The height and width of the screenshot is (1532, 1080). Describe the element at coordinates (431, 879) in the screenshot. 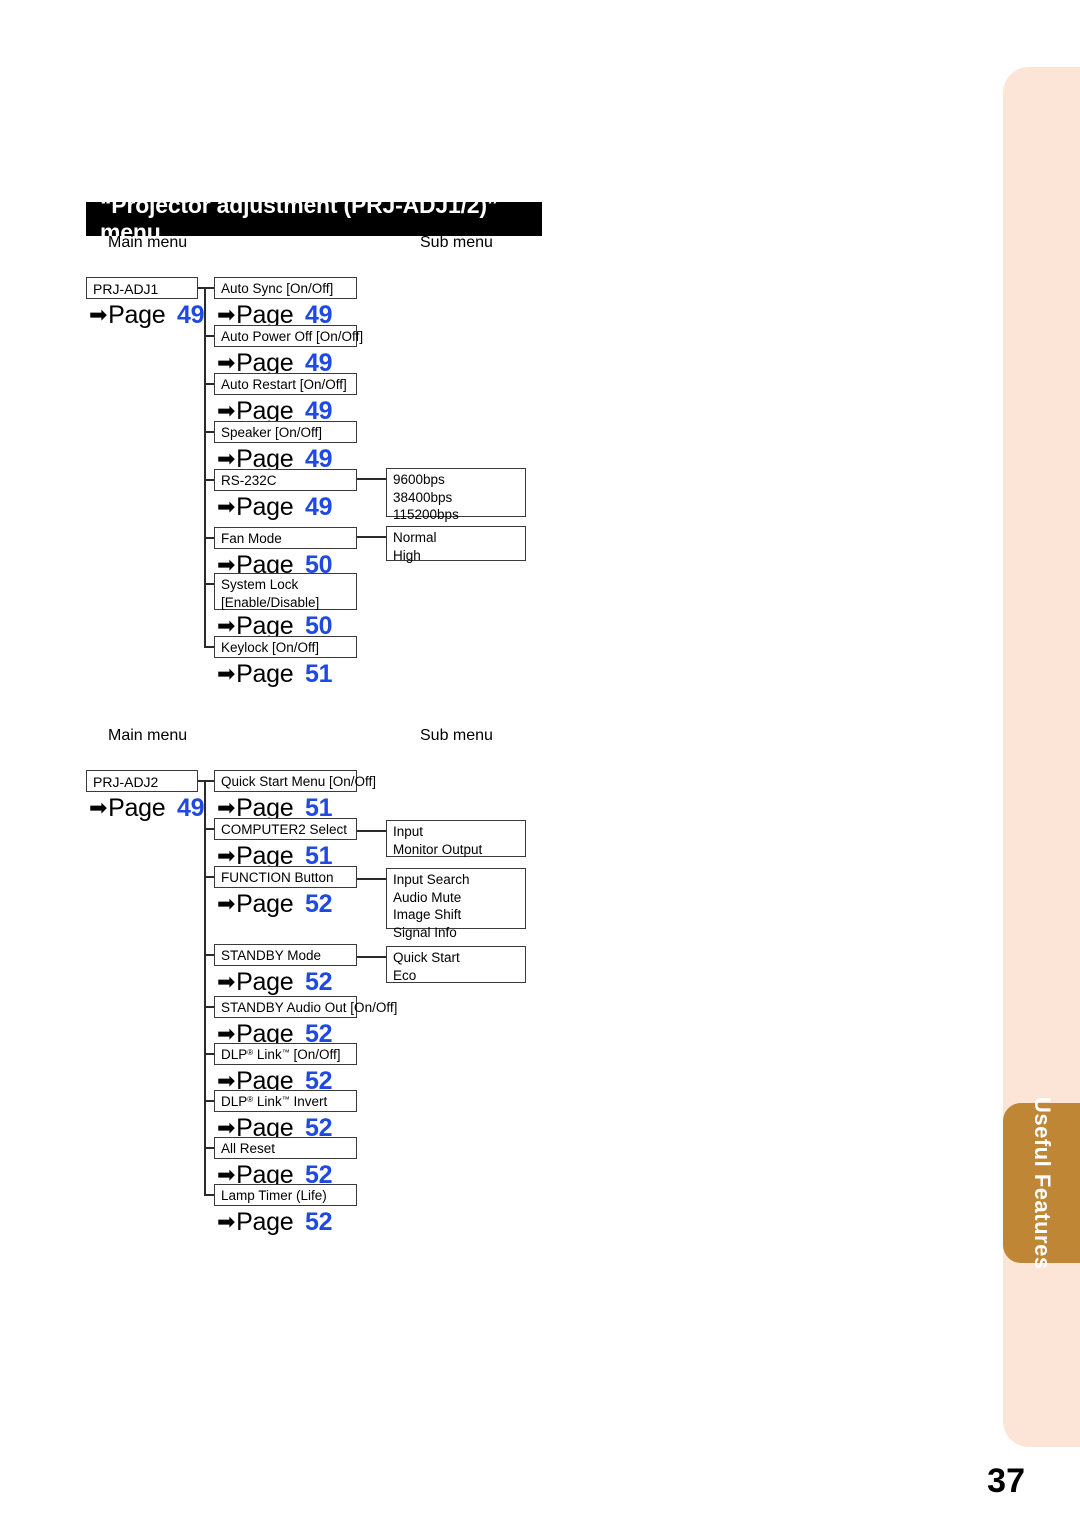

I see `sub-option-label: Input Search` at that location.